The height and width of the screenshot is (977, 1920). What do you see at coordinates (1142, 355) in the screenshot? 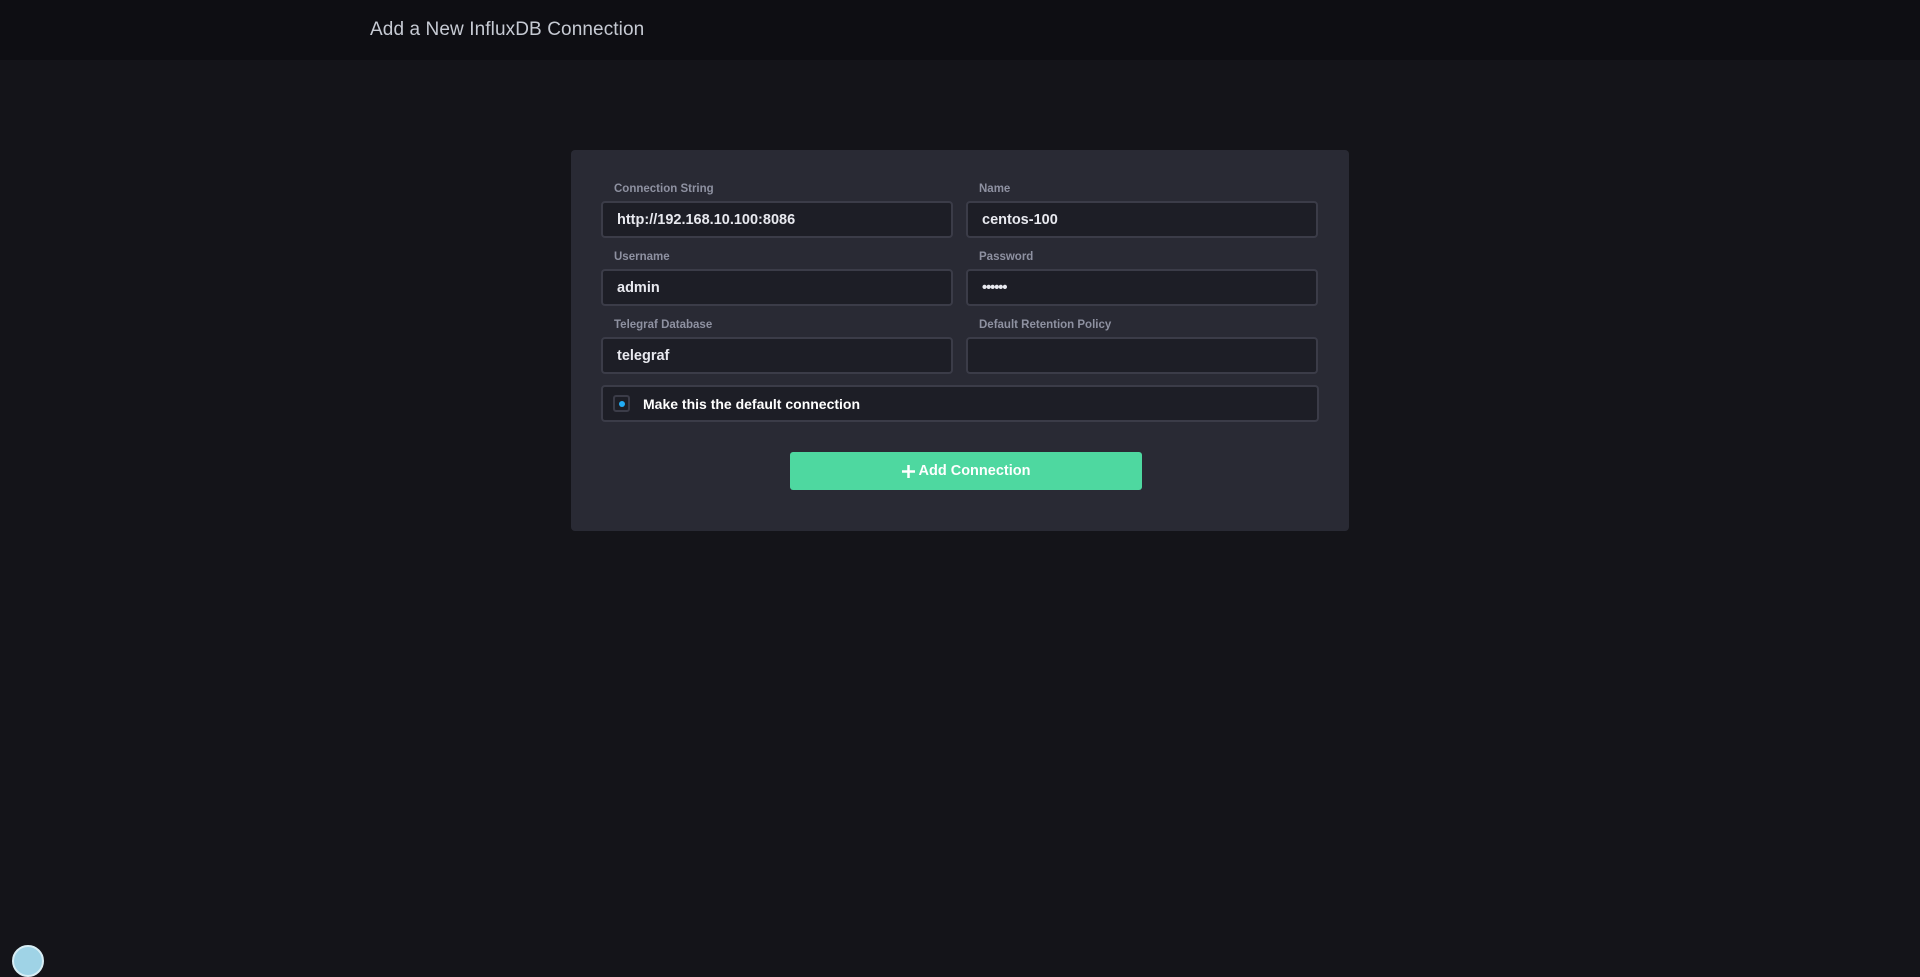
I see `retention-policy-input` at bounding box center [1142, 355].